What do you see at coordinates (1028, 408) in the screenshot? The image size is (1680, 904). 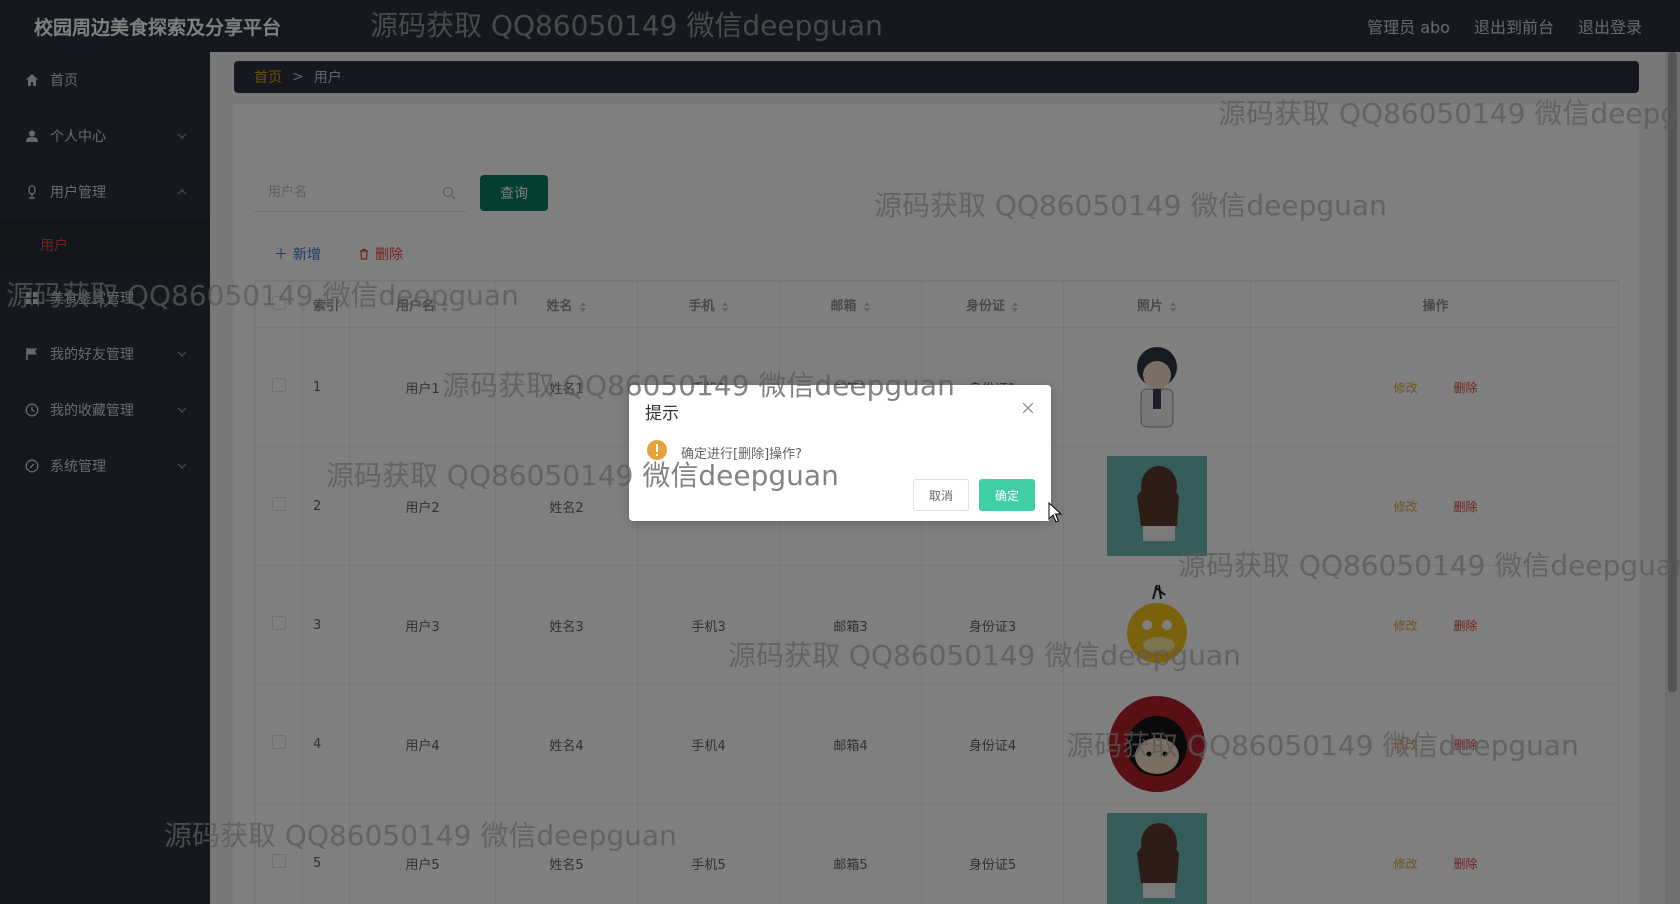 I see `close-icon` at bounding box center [1028, 408].